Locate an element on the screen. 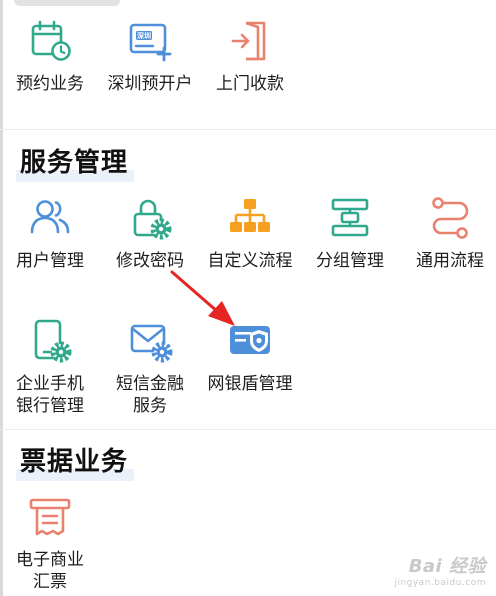  receipt-icon is located at coordinates (50, 517).